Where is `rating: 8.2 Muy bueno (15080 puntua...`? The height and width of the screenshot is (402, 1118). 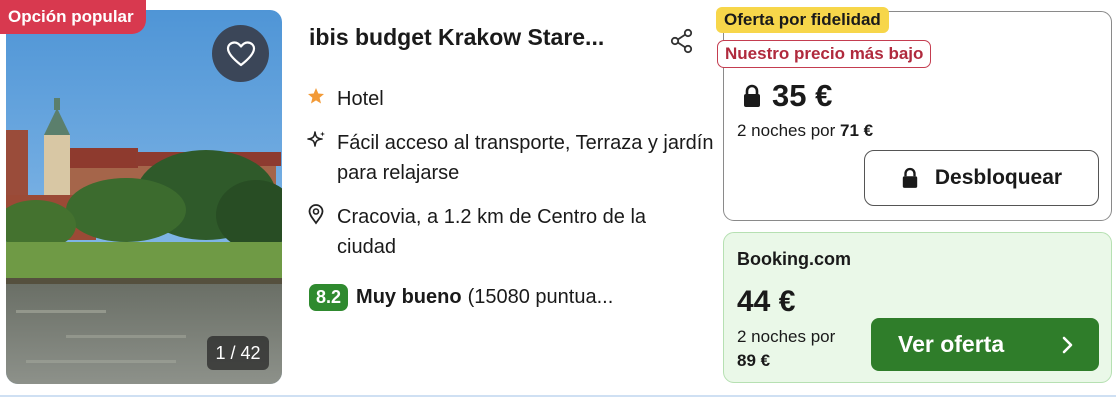
rating: 8.2 Muy bueno (15080 puntua... is located at coordinates (461, 297).